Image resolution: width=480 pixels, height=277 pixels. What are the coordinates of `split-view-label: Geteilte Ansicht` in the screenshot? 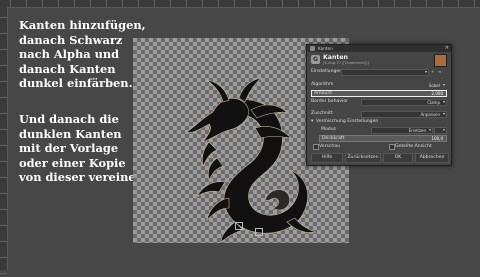 It's located at (413, 146).